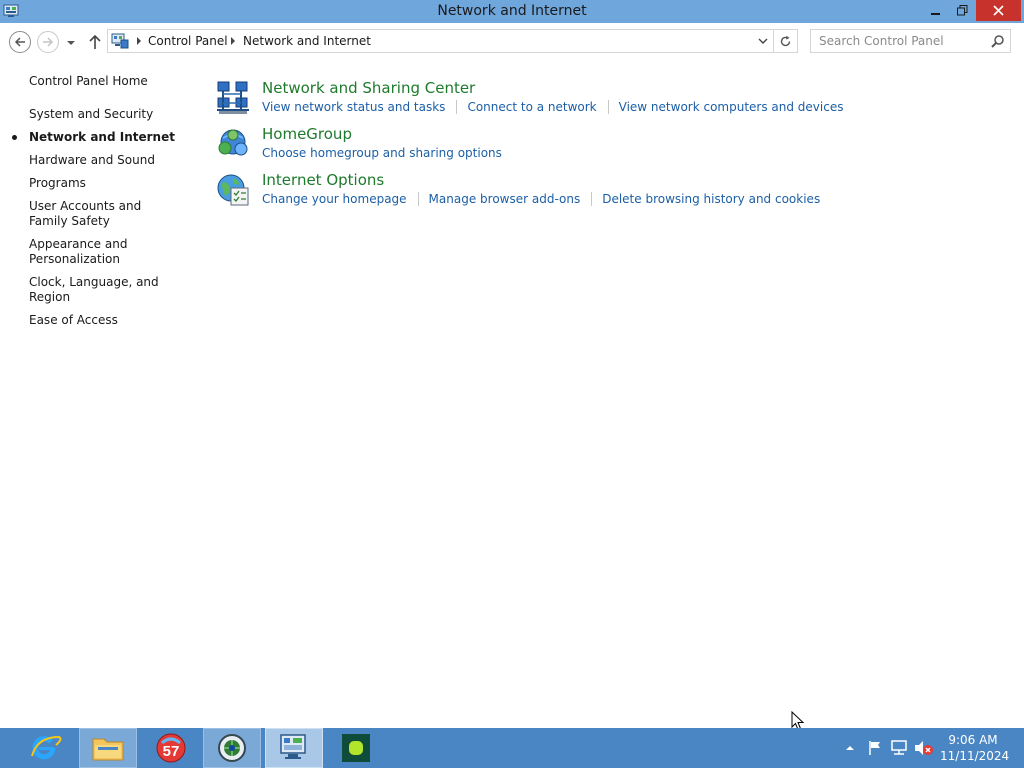 This screenshot has width=1024, height=768. What do you see at coordinates (100, 114) in the screenshot?
I see `left-nav-system-and-security: System and Security` at bounding box center [100, 114].